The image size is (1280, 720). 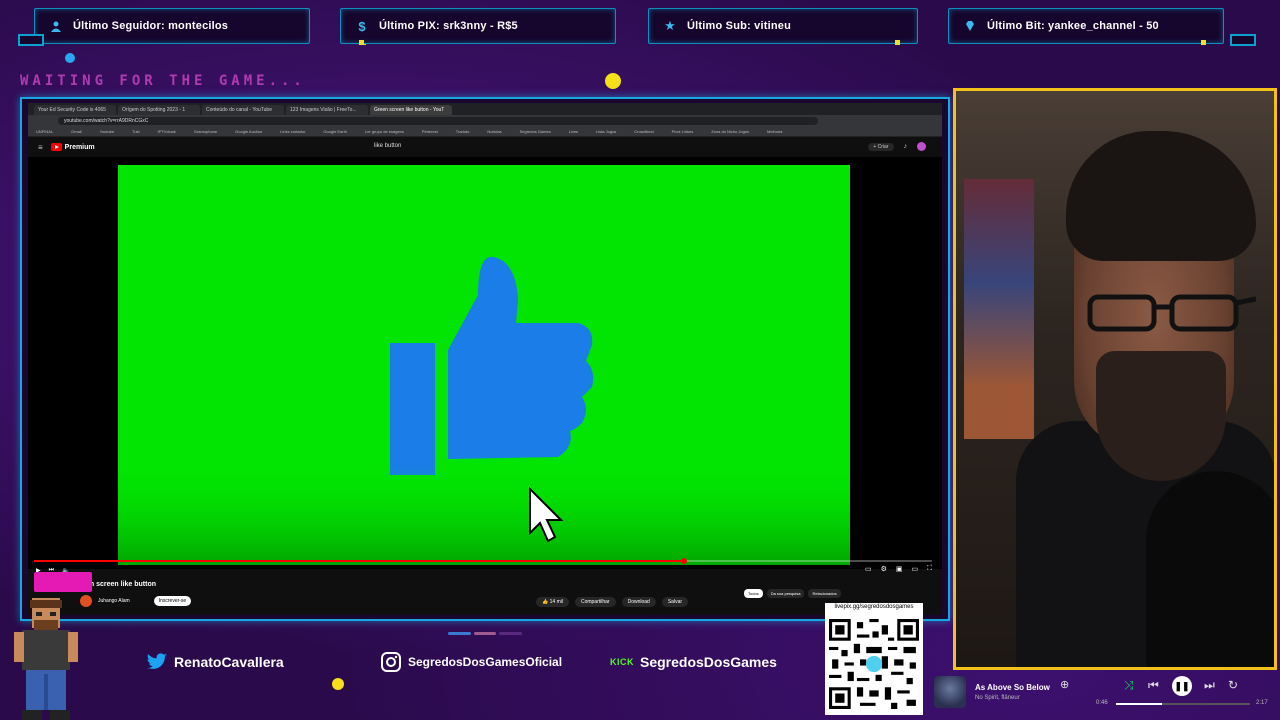 What do you see at coordinates (1171, 313) in the screenshot?
I see `glasses-icon` at bounding box center [1171, 313].